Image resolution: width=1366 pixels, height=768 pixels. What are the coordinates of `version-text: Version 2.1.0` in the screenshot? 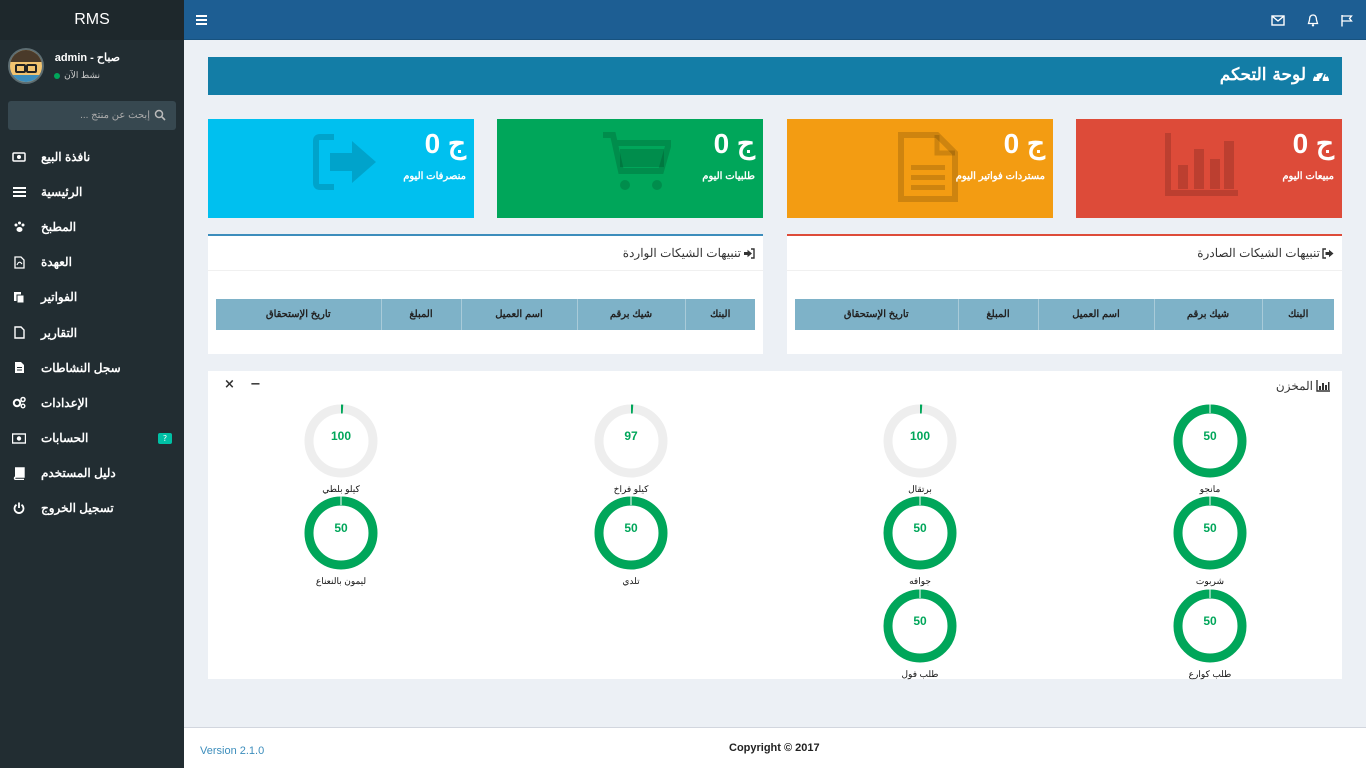 It's located at (232, 751).